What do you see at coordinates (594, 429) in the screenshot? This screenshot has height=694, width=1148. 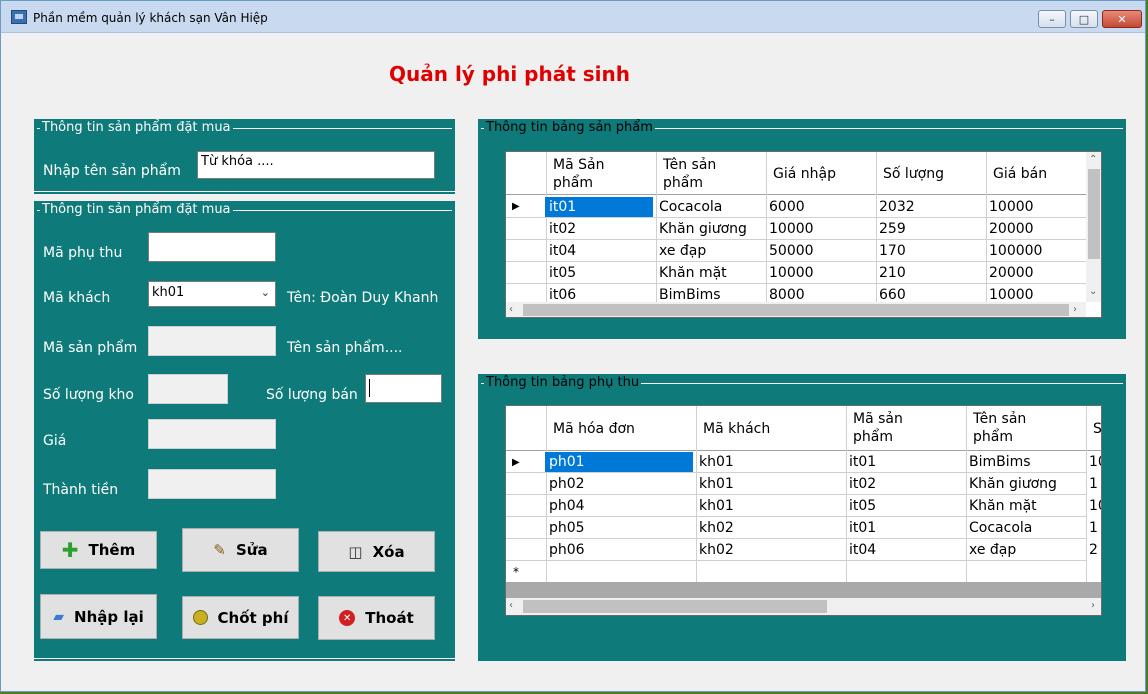 I see `surcharge-header-0: Mã hóa đơn` at bounding box center [594, 429].